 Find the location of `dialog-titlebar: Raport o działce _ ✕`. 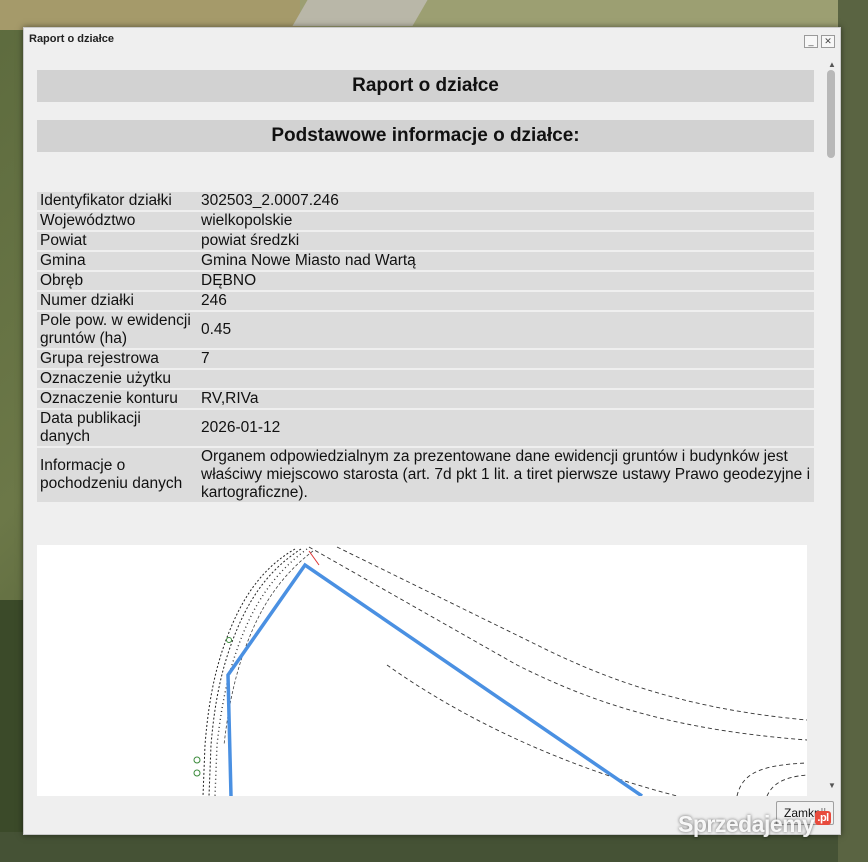

dialog-titlebar: Raport o działce _ ✕ is located at coordinates (432, 41).